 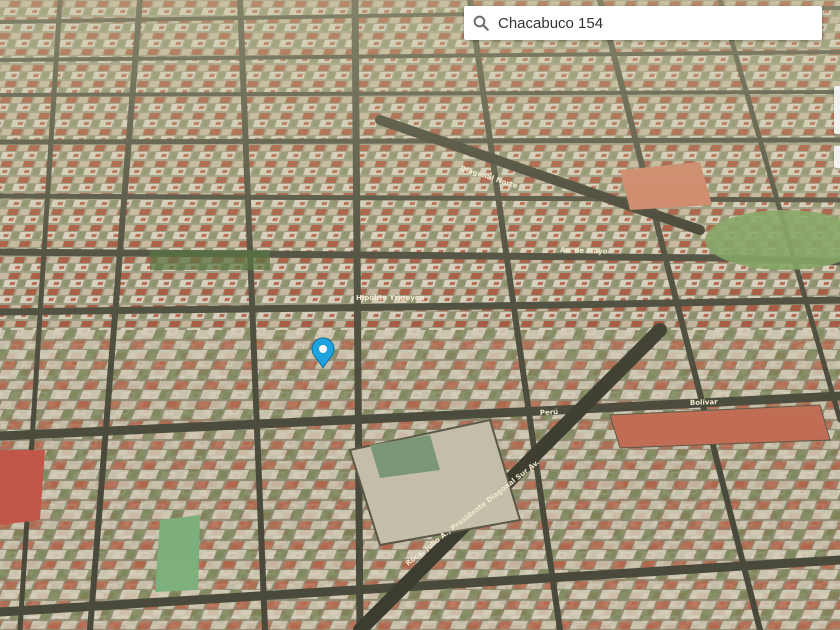 I want to click on compass-control, so click(x=837, y=157).